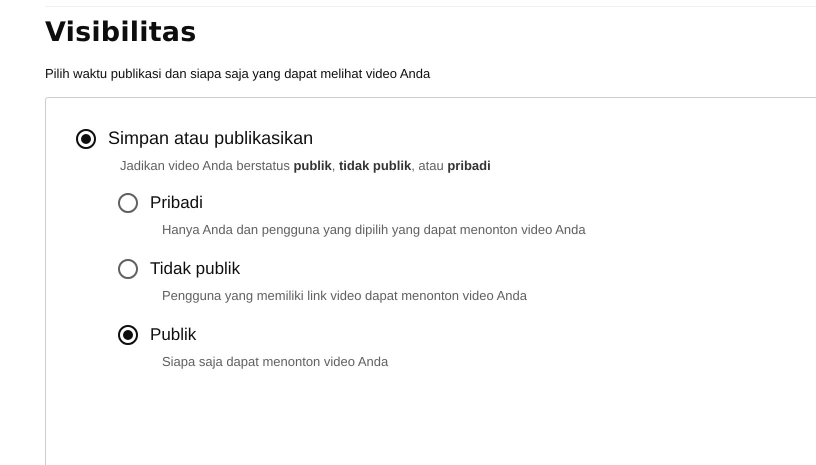  What do you see at coordinates (305, 165) in the screenshot?
I see `option-description: Jadikan video Anda berstatus publik, tidak publik, atau pribadi` at bounding box center [305, 165].